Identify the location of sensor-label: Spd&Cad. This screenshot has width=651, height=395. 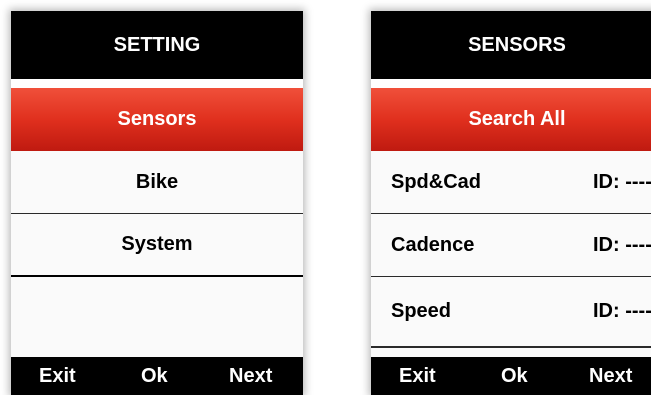
(436, 181).